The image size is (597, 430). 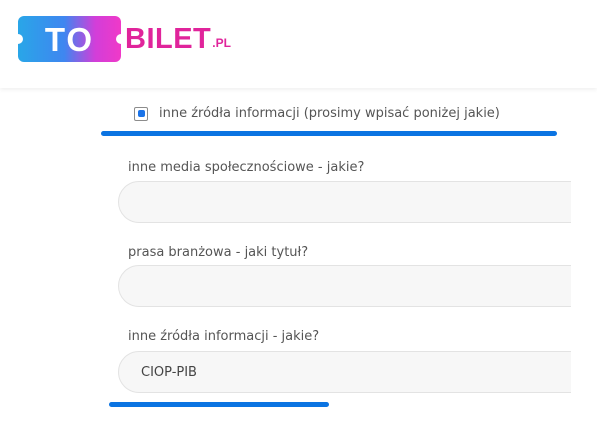 I want to click on social-media-input, so click(x=344, y=202).